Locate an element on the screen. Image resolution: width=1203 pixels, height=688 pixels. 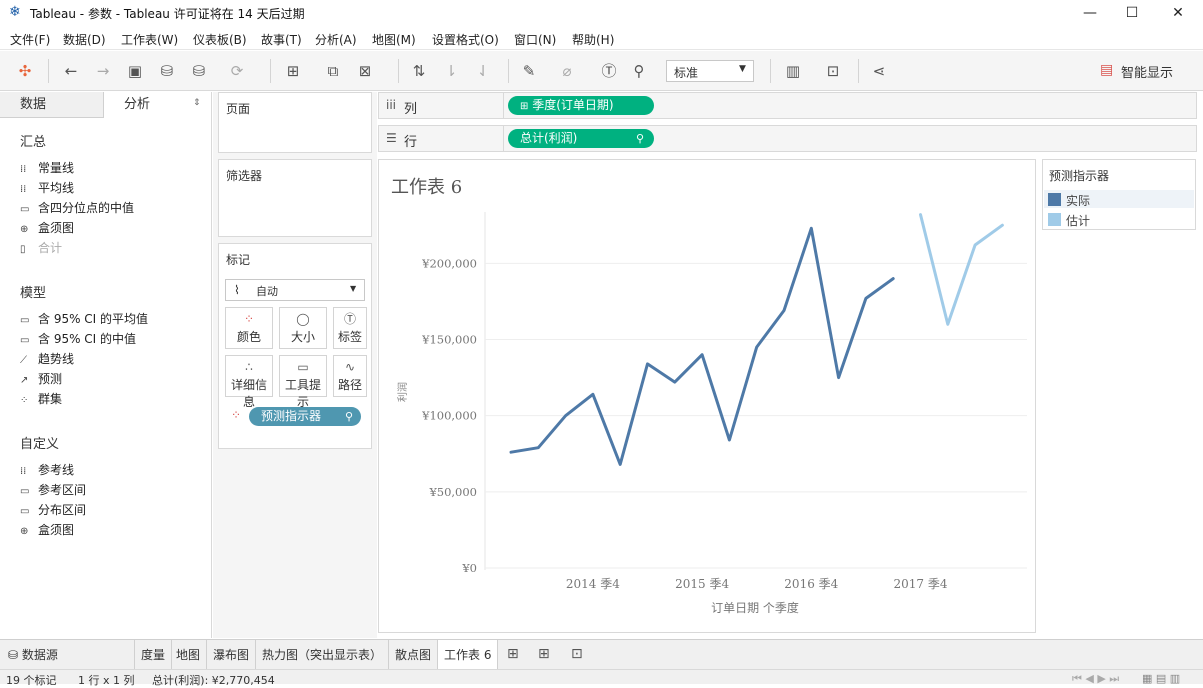
pane-menu-icon: ⇕ is located at coordinates (197, 103).